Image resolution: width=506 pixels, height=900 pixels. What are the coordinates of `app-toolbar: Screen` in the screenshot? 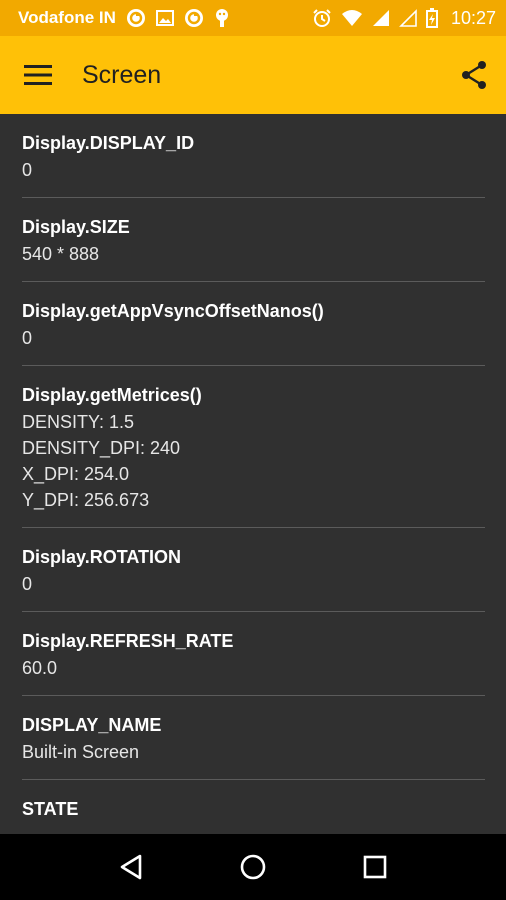 It's located at (253, 75).